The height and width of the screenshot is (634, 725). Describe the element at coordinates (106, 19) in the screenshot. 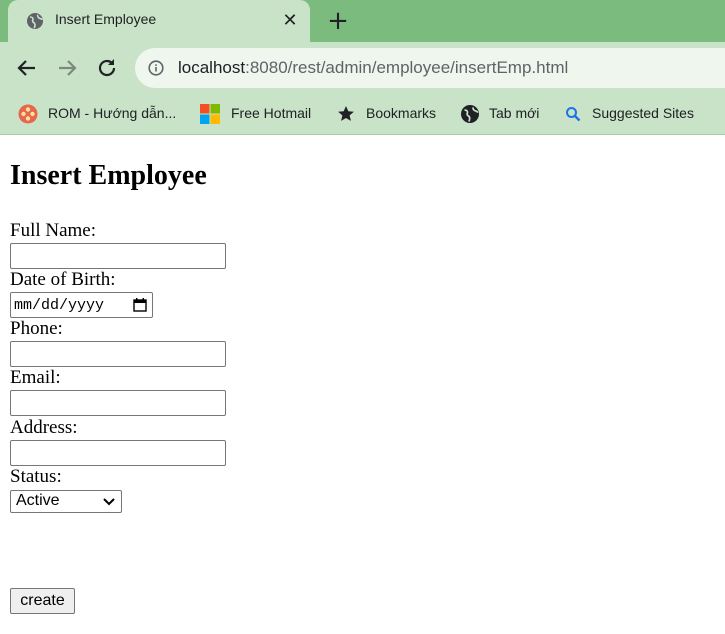

I see `tab-title: Insert Employee` at that location.